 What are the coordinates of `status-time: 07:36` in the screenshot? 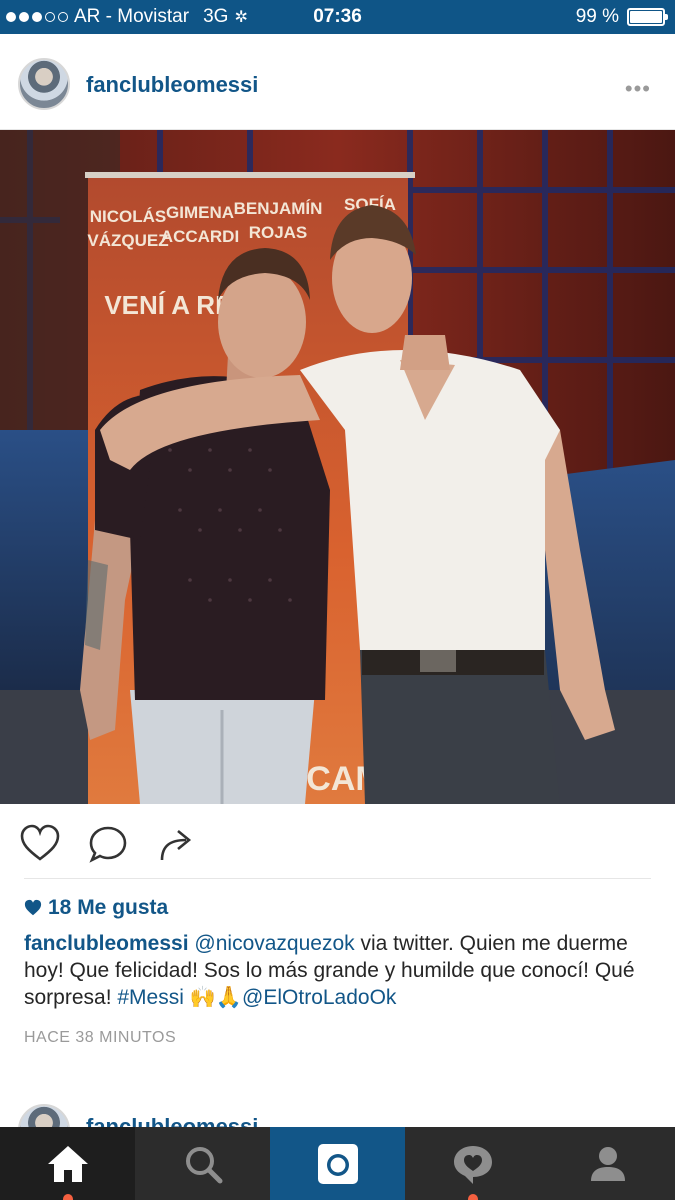 It's located at (337, 16).